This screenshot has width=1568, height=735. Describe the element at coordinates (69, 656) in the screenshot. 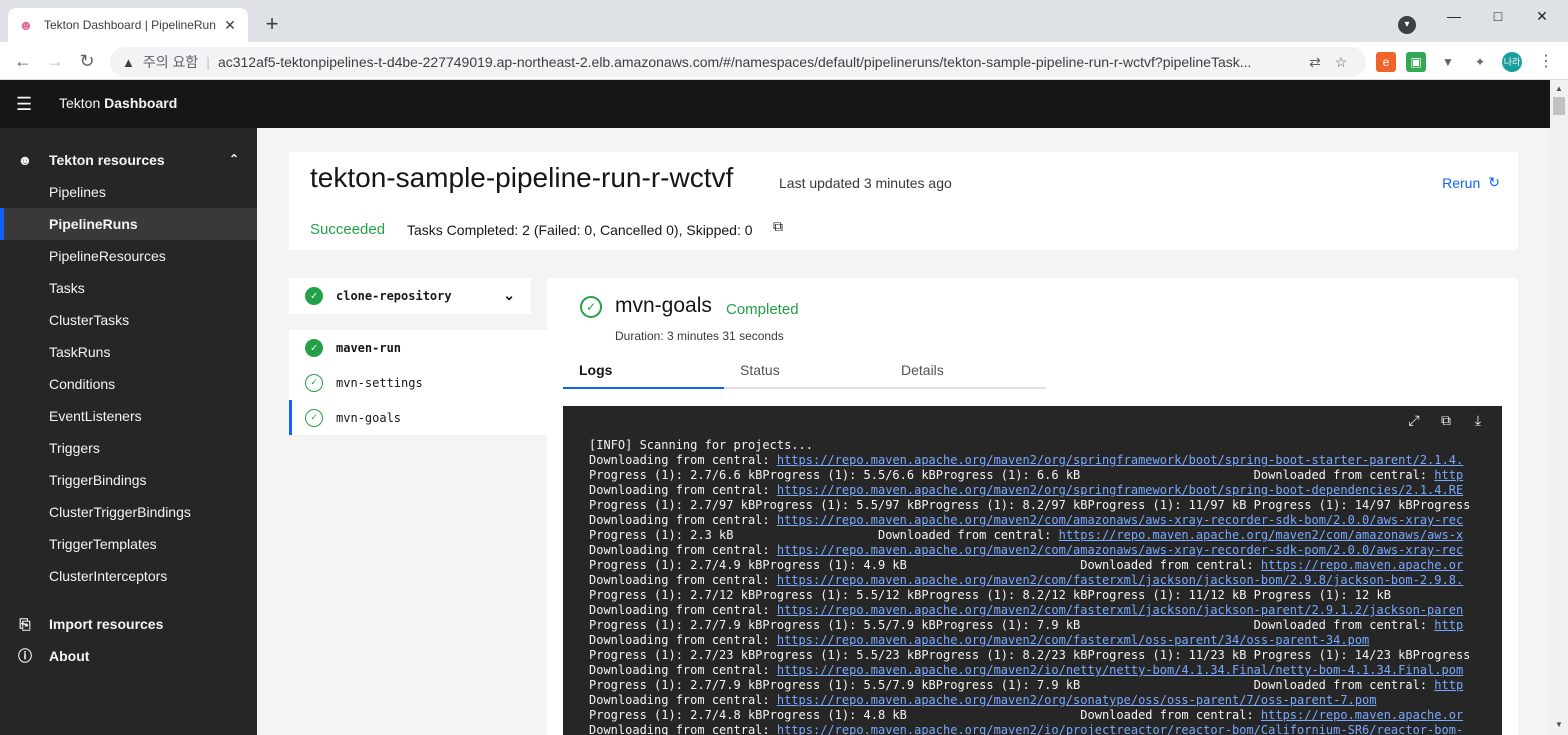

I see `about-label: About` at that location.